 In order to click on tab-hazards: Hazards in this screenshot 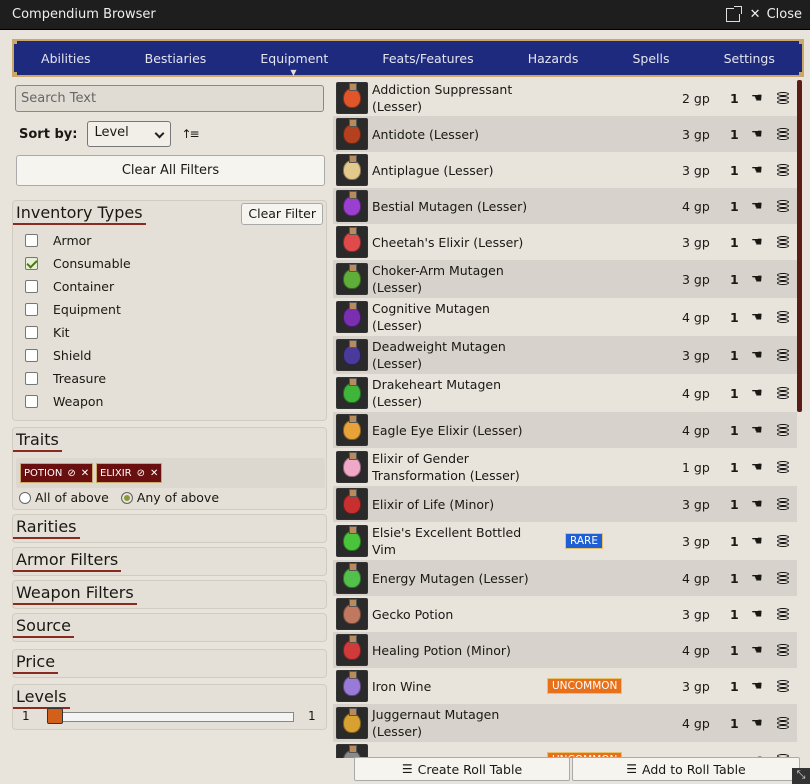, I will do `click(553, 58)`.